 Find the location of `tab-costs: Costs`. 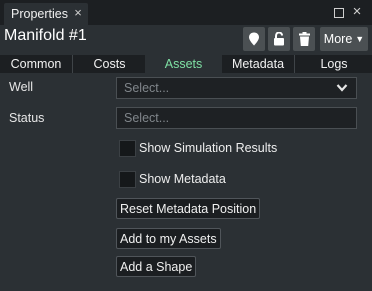

tab-costs: Costs is located at coordinates (109, 64).